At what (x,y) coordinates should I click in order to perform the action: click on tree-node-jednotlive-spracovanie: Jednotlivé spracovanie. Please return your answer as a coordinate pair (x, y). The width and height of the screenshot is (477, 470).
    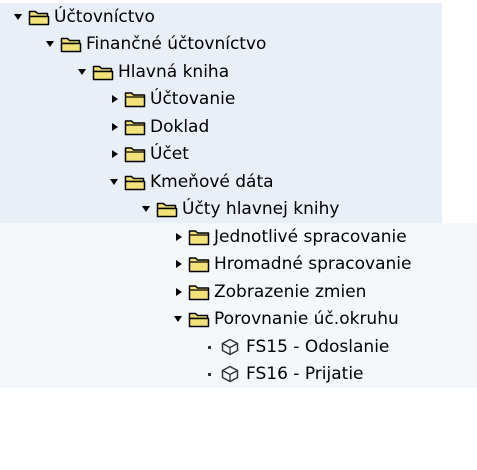
    Looking at the image, I should click on (238, 237).